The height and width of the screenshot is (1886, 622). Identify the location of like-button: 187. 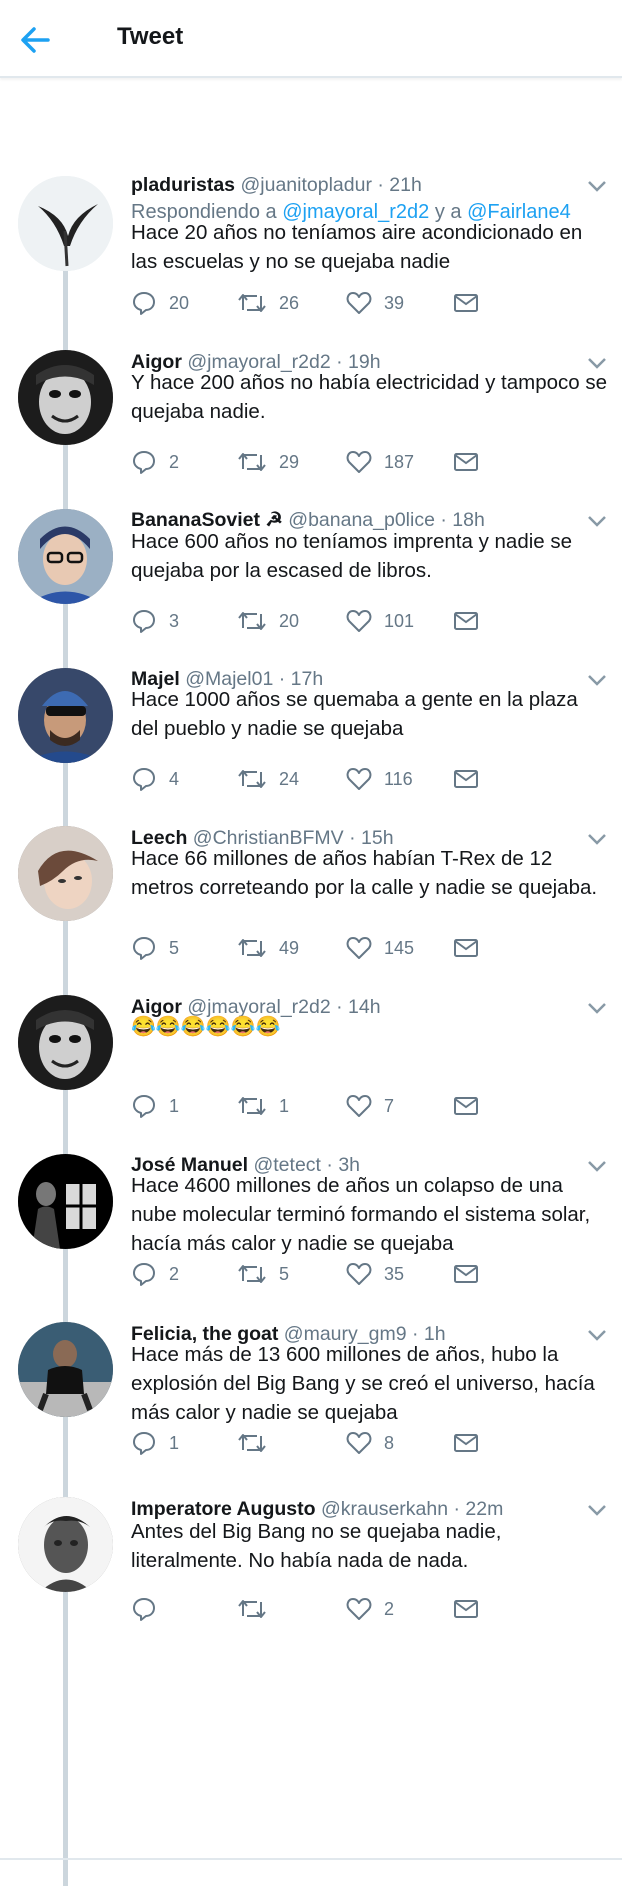
(380, 462).